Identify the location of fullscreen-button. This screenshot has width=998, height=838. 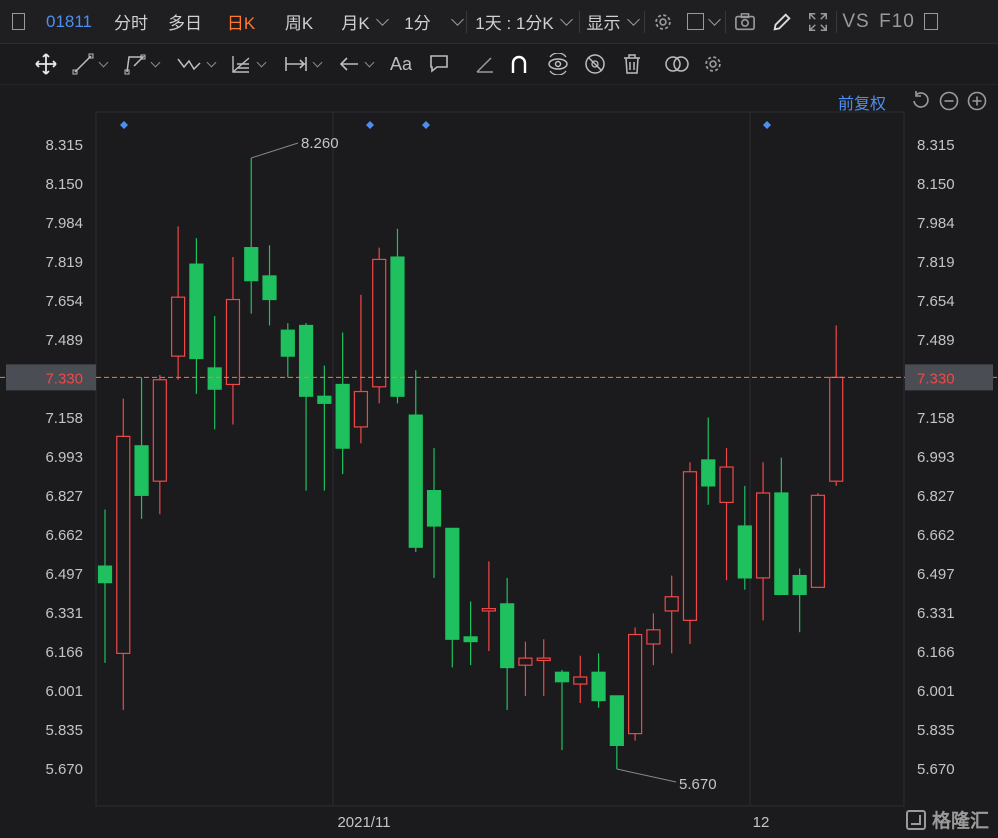
(818, 22).